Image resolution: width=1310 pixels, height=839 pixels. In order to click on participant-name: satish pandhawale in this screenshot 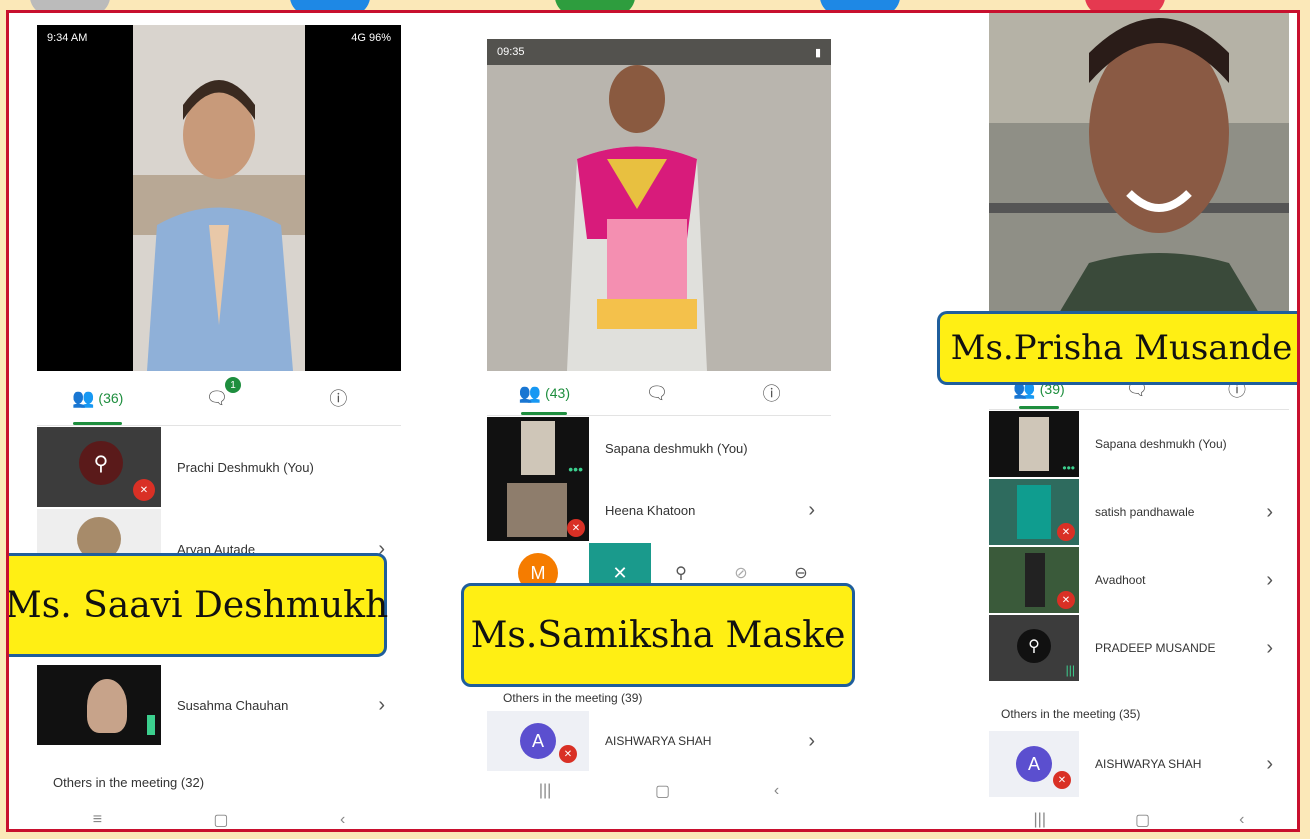, I will do `click(1145, 512)`.